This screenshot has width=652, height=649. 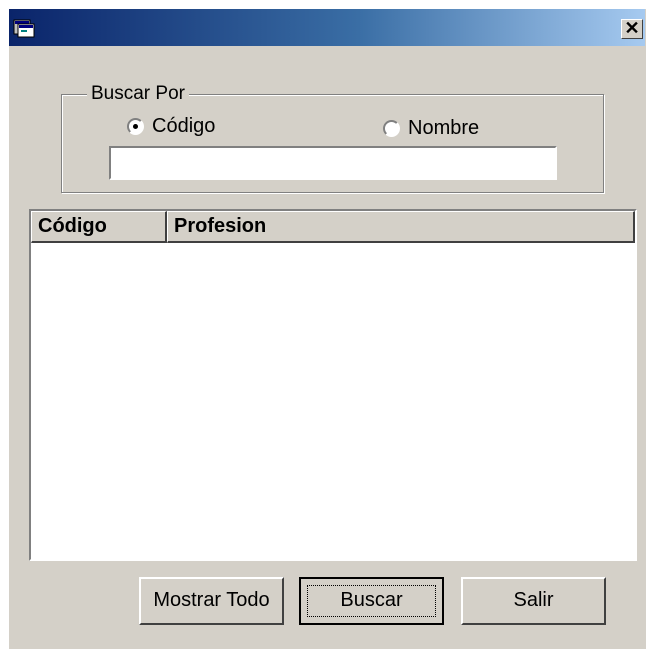 I want to click on exit-button: Salir, so click(x=533, y=601).